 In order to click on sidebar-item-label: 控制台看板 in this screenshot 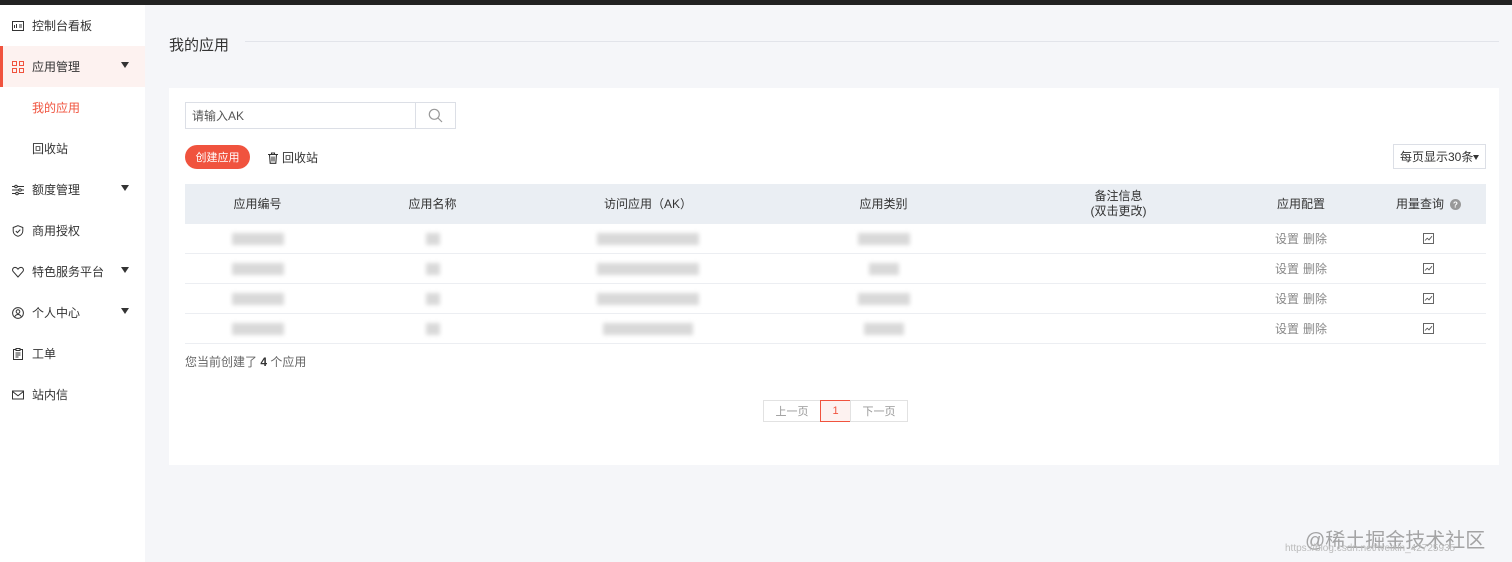, I will do `click(62, 26)`.